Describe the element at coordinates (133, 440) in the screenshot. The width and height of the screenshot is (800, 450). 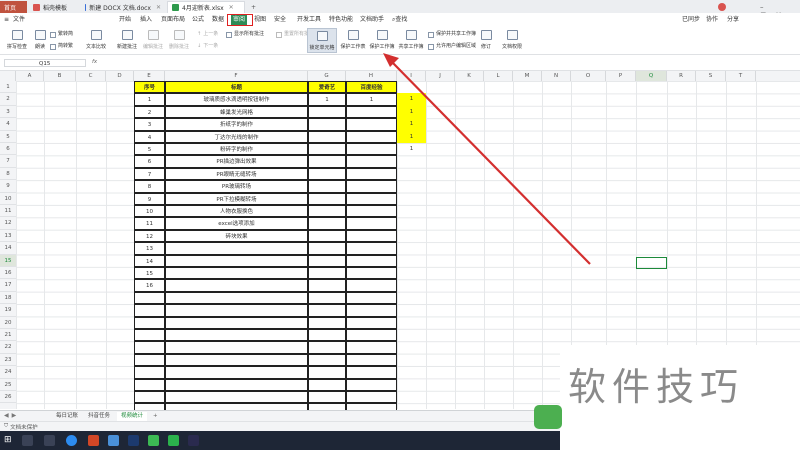
I see `photoshop-icon` at that location.